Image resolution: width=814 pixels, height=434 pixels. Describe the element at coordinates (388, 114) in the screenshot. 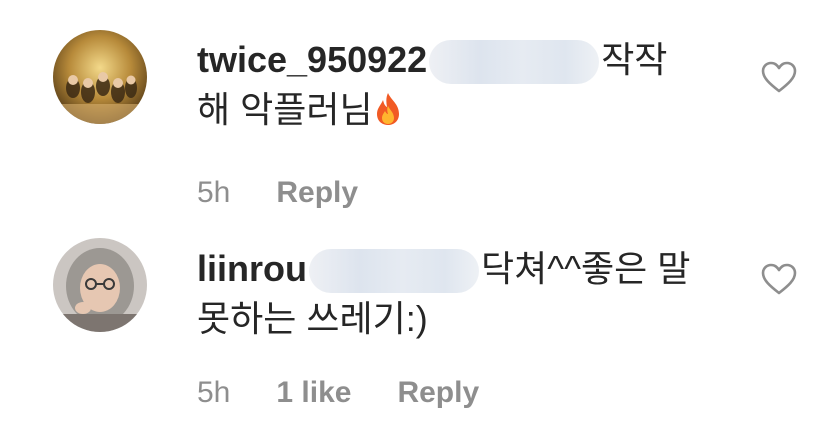

I see `fire-icon` at that location.